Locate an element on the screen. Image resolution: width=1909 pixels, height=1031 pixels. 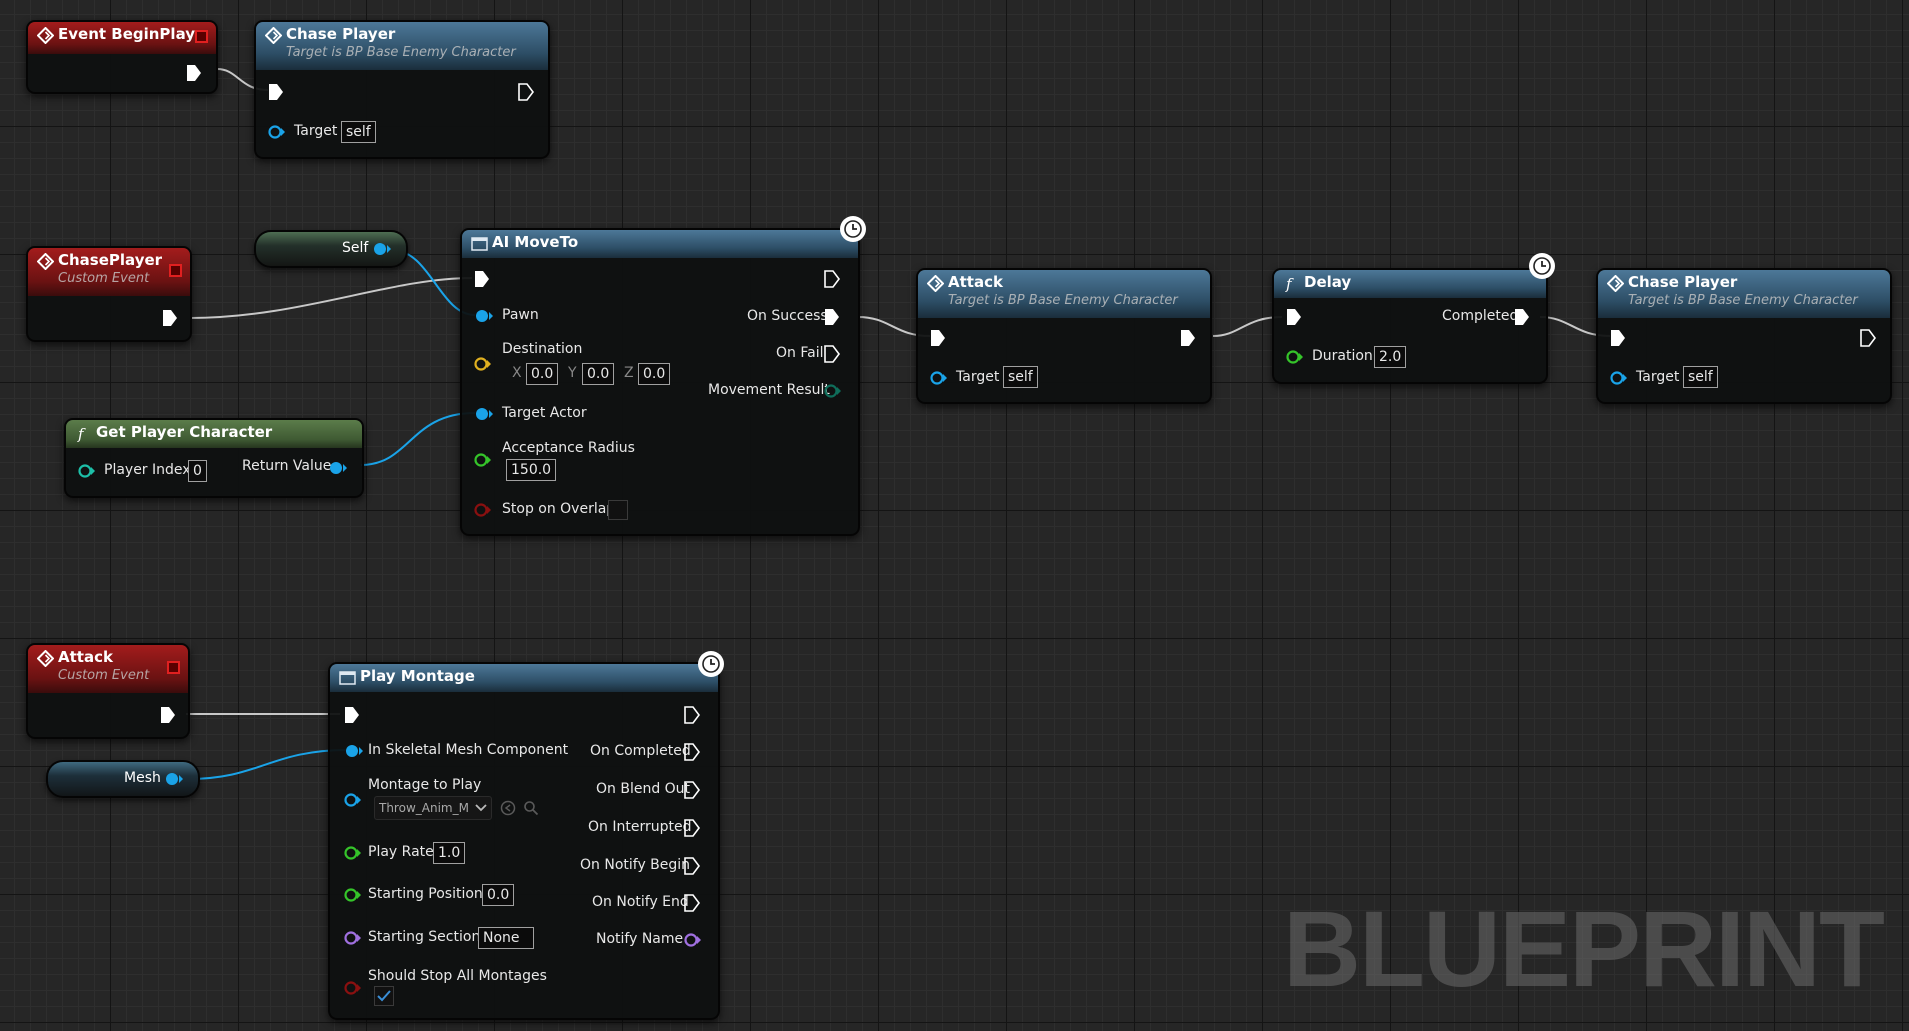
on-interrupted-exec-pin is located at coordinates (692, 828).